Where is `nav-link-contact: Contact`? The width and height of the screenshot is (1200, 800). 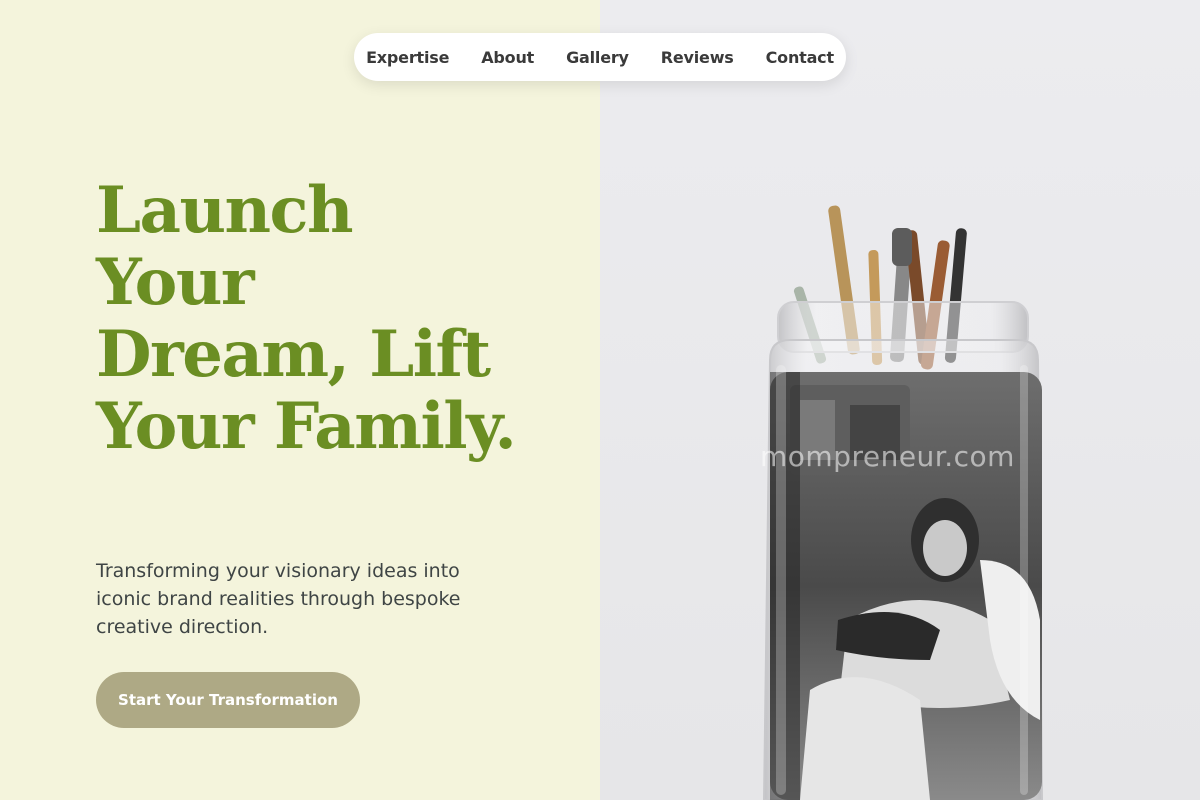 nav-link-contact: Contact is located at coordinates (800, 57).